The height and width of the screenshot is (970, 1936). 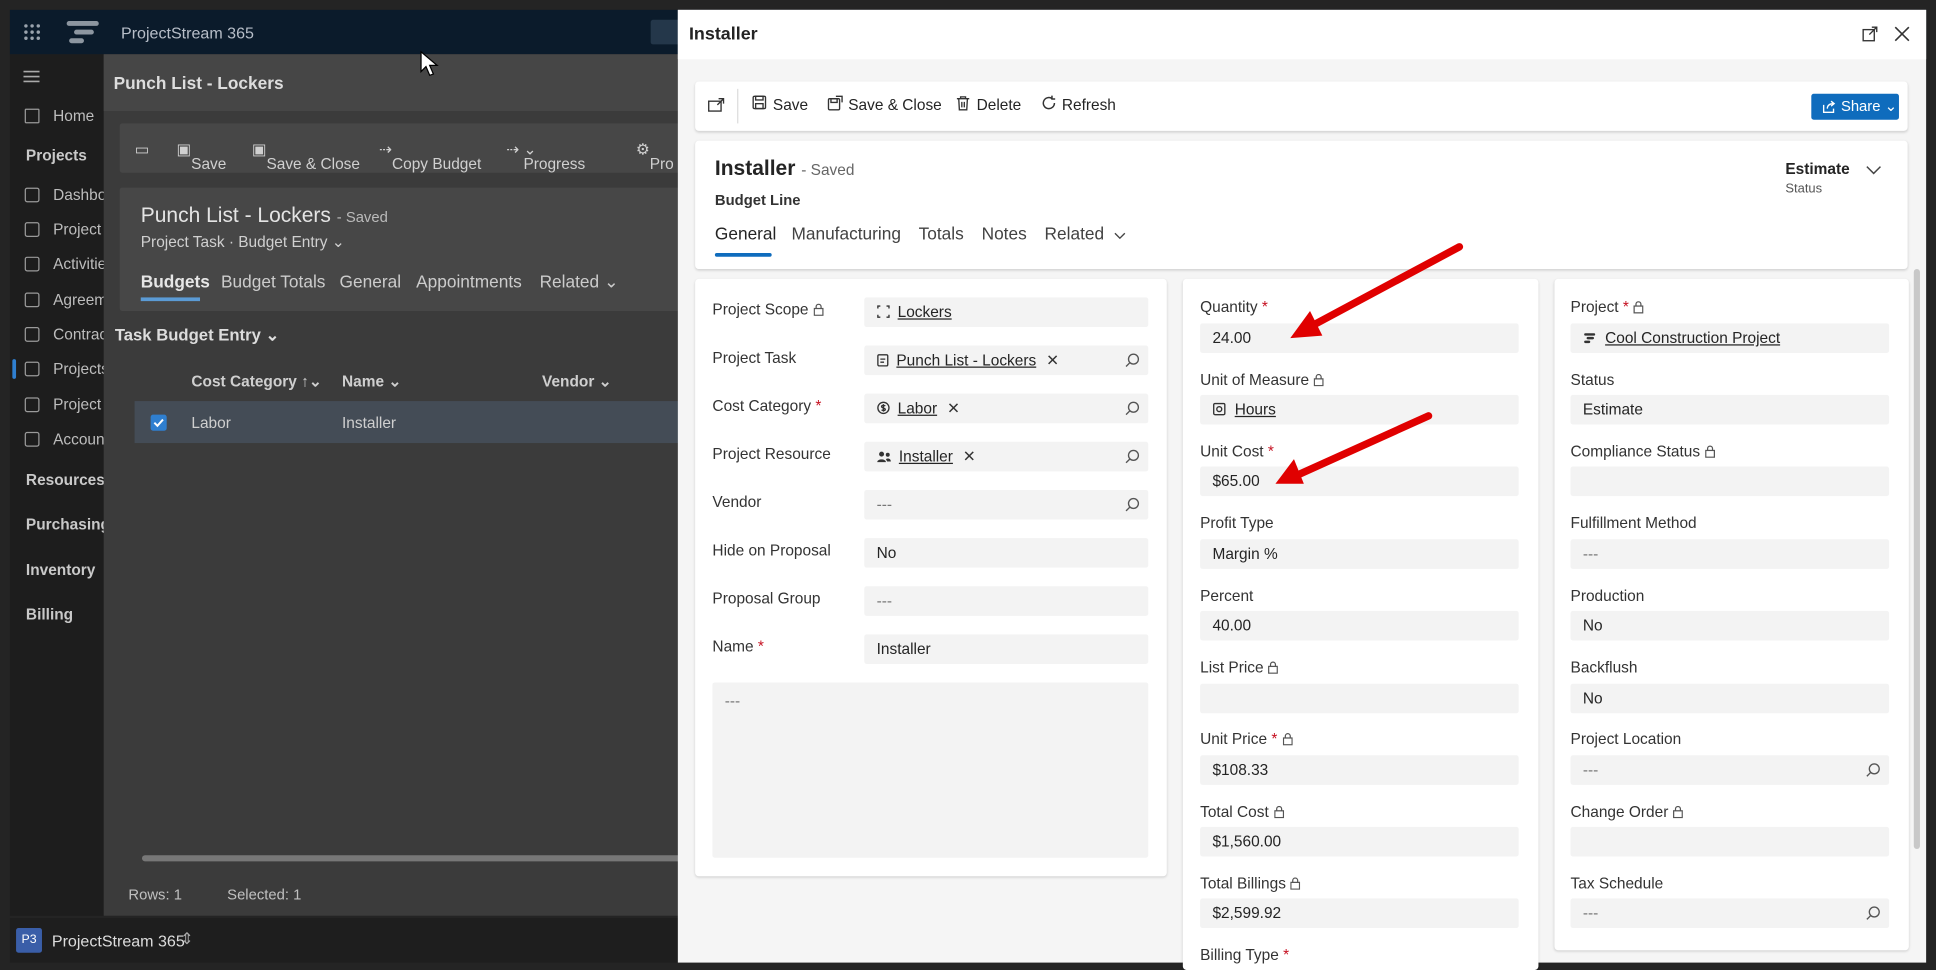 I want to click on activity-icon, so click(x=32, y=264).